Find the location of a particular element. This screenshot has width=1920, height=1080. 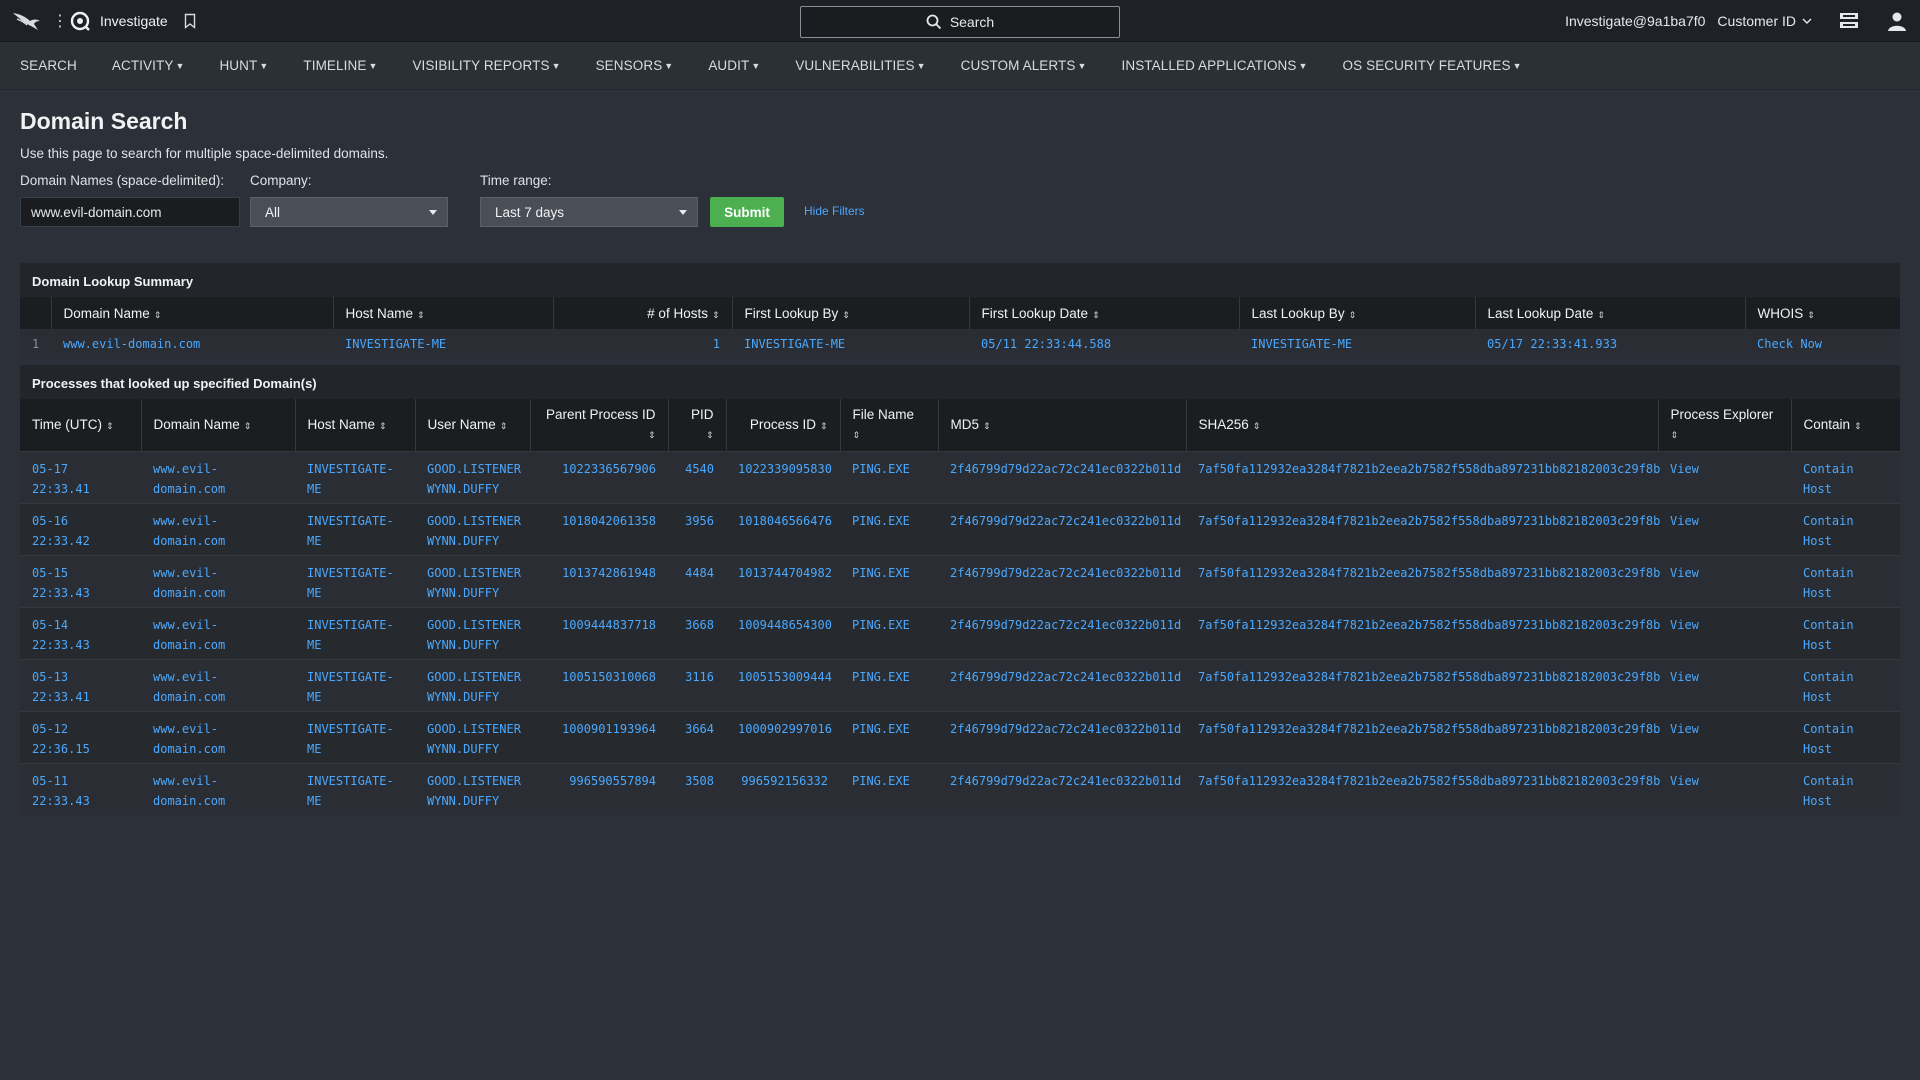

process-id-link: 1005153009444 is located at coordinates (785, 677).